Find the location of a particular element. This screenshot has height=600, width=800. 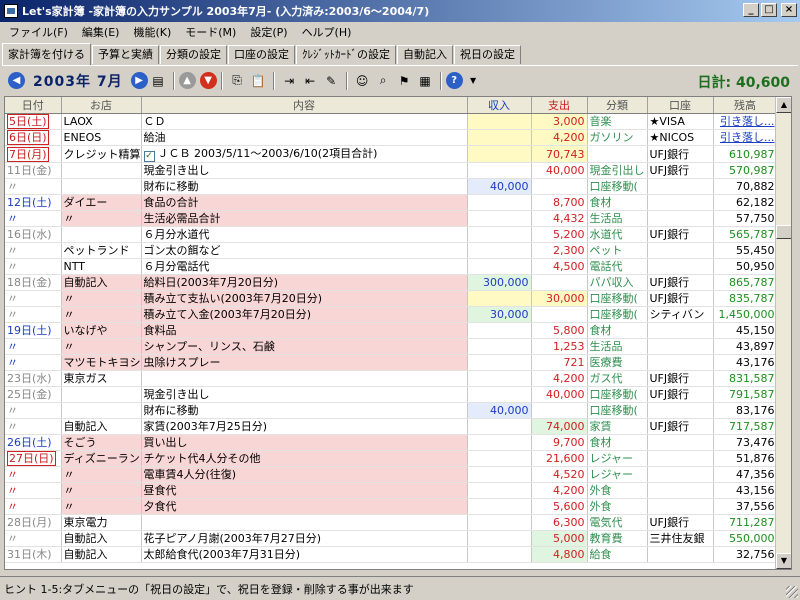

cell-desc: 積み立て支払い(2003年7月20日分) is located at coordinates (304, 298).